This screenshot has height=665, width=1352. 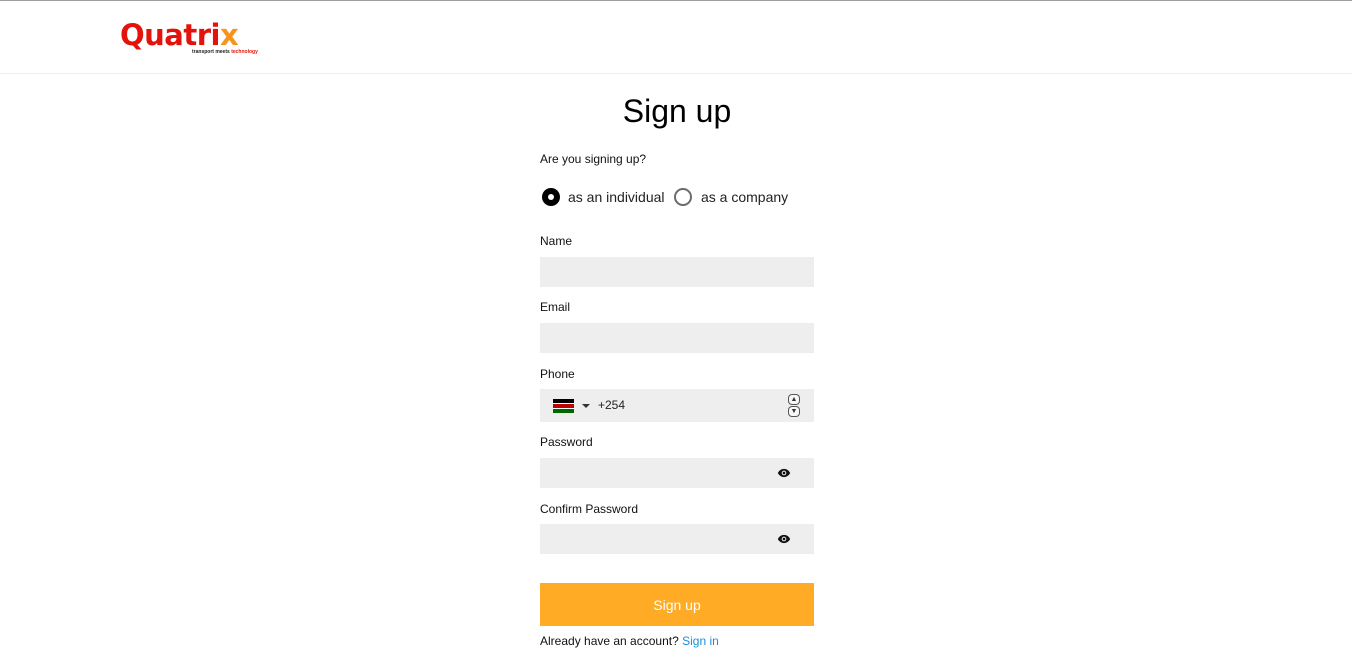 I want to click on spin-down-icon: ▼, so click(x=794, y=411).